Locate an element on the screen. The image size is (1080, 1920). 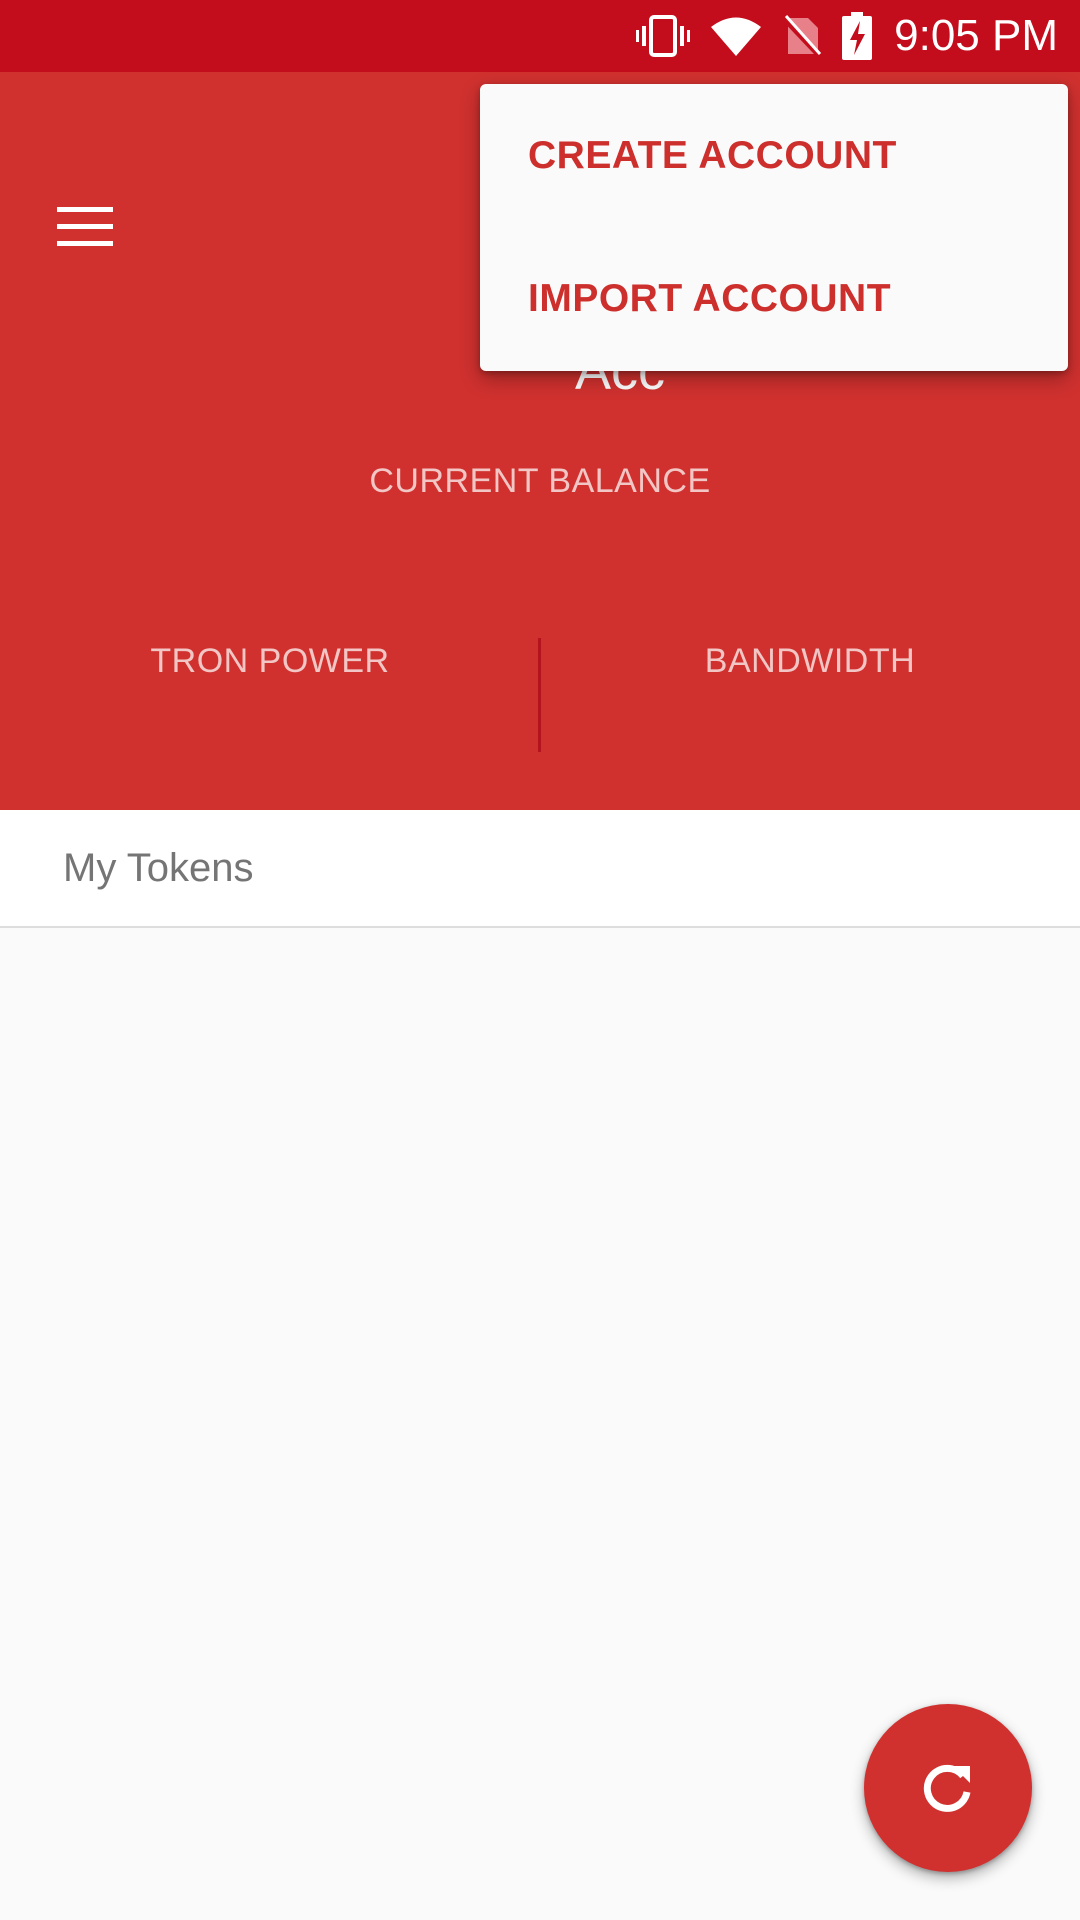
vibrate-icon is located at coordinates (663, 36).